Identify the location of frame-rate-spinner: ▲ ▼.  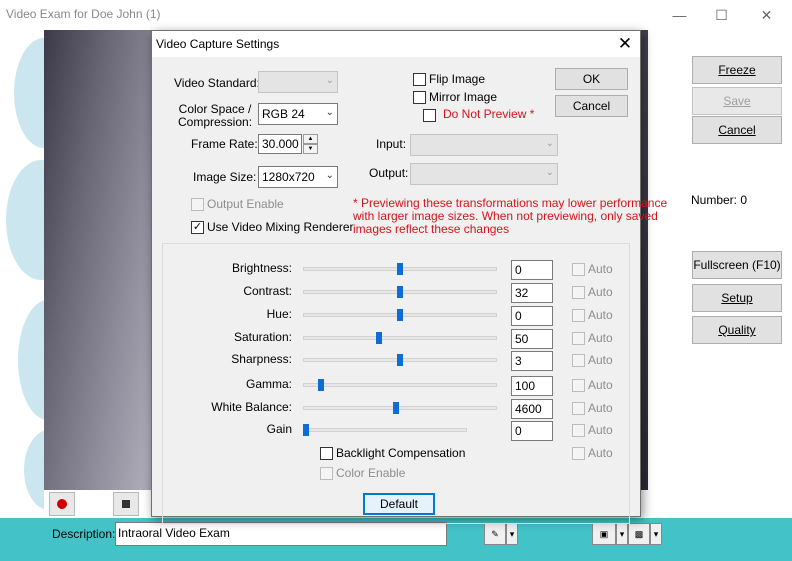
(310, 144).